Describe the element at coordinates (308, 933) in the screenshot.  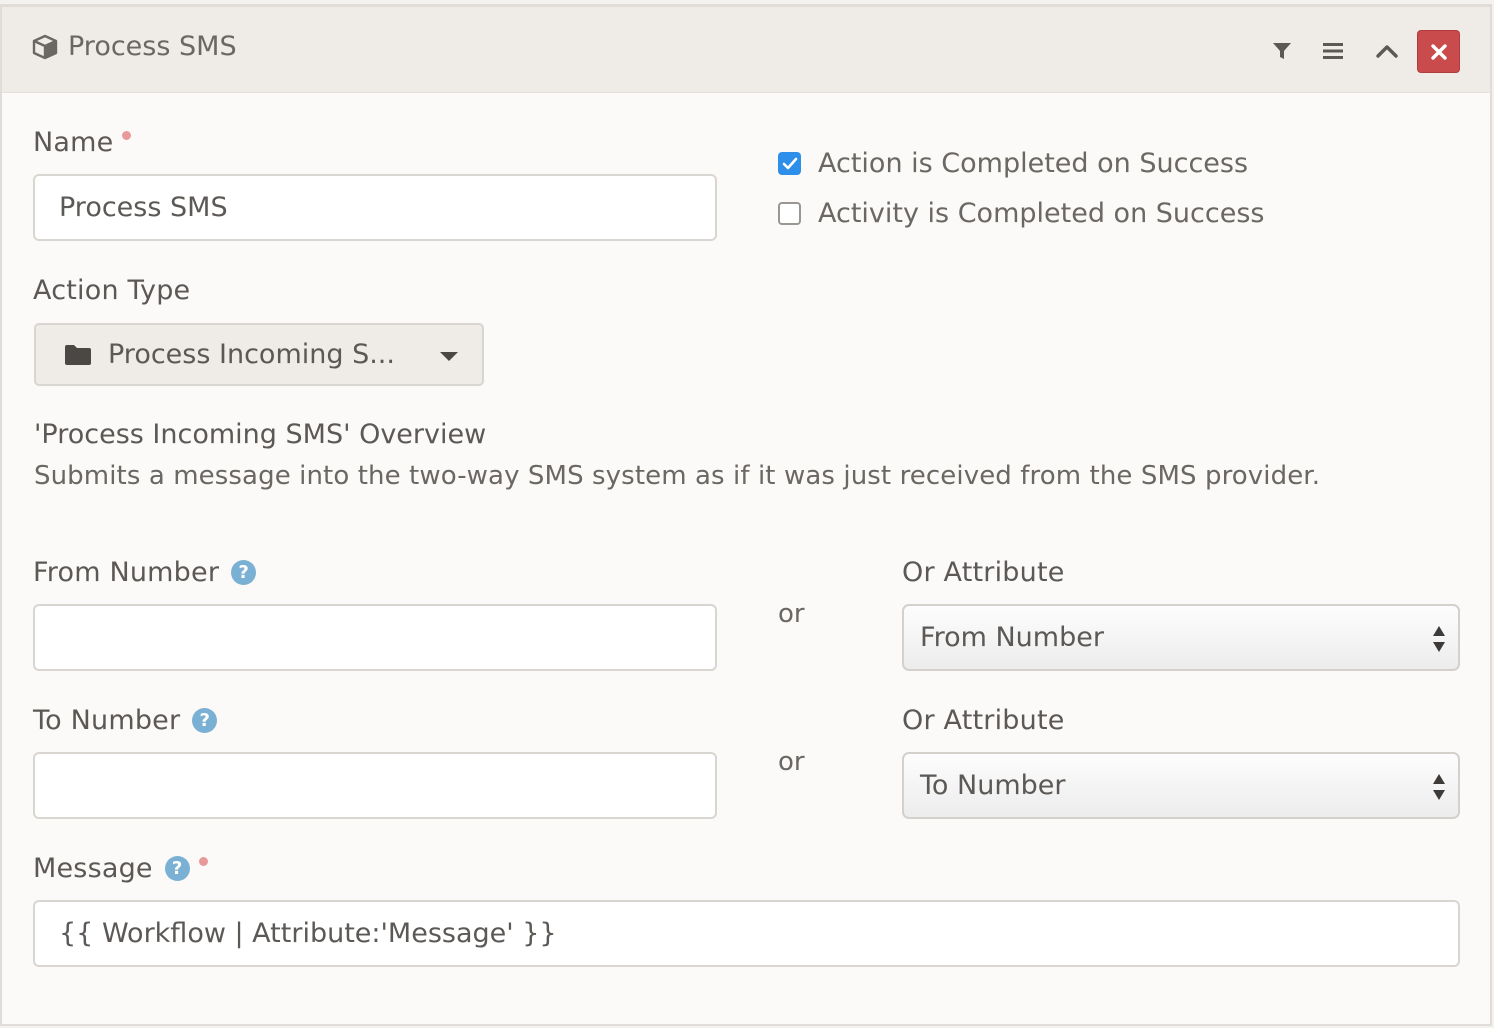
I see `message-input-value: {{ Workflow | Attribute:'Message' }}` at that location.